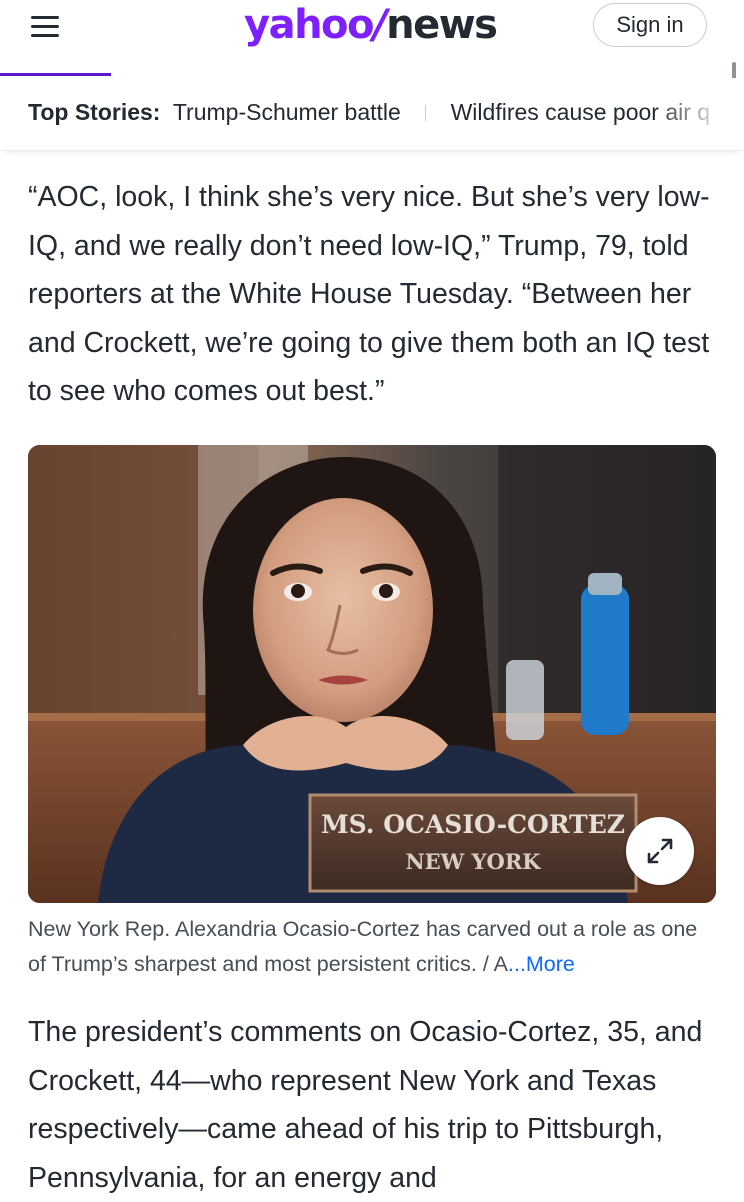 The height and width of the screenshot is (1202, 744). Describe the element at coordinates (298, 591) in the screenshot. I see `left-iris` at that location.